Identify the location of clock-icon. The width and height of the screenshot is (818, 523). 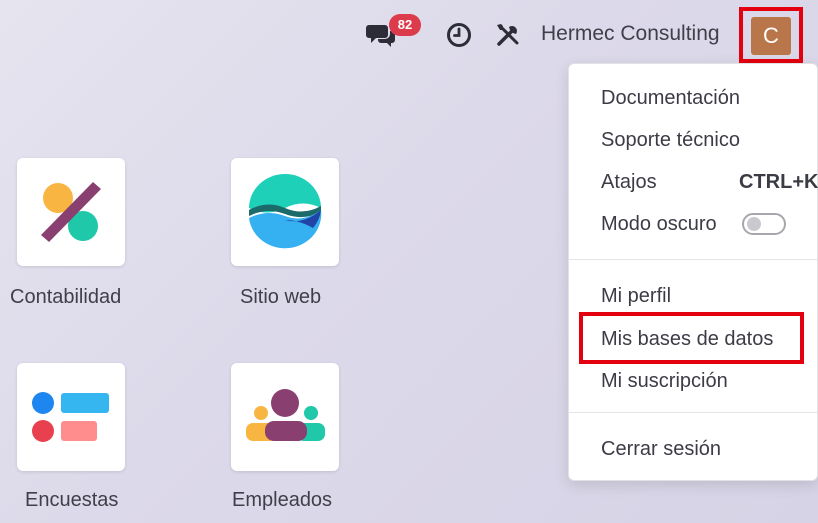
(459, 35).